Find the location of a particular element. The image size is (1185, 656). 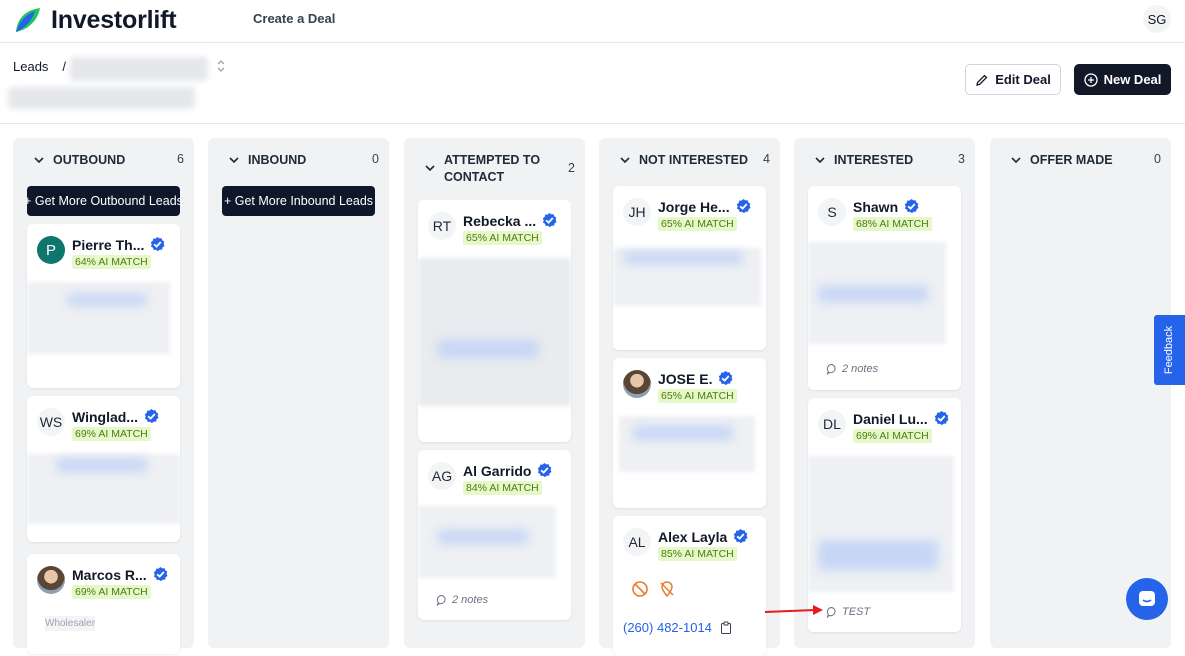

logo: Investorlift is located at coordinates (95, 20).